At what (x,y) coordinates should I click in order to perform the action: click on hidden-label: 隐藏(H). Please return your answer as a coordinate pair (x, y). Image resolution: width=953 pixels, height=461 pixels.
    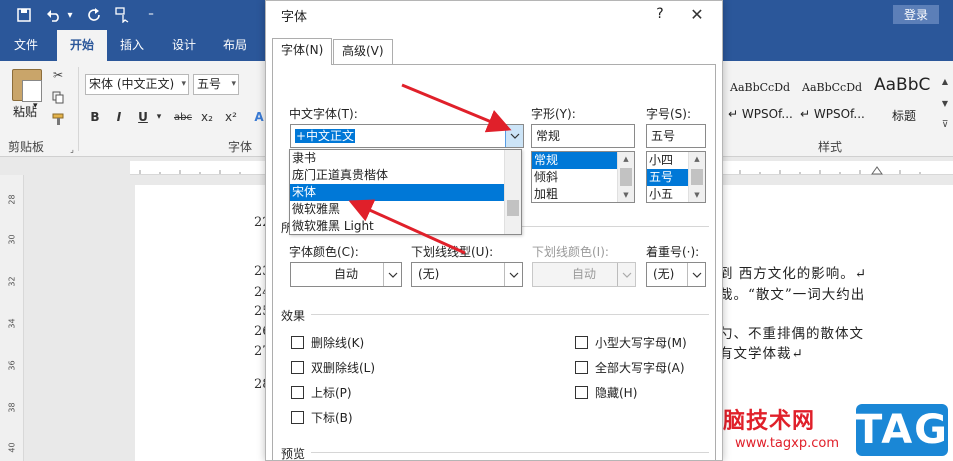
    Looking at the image, I should click on (616, 392).